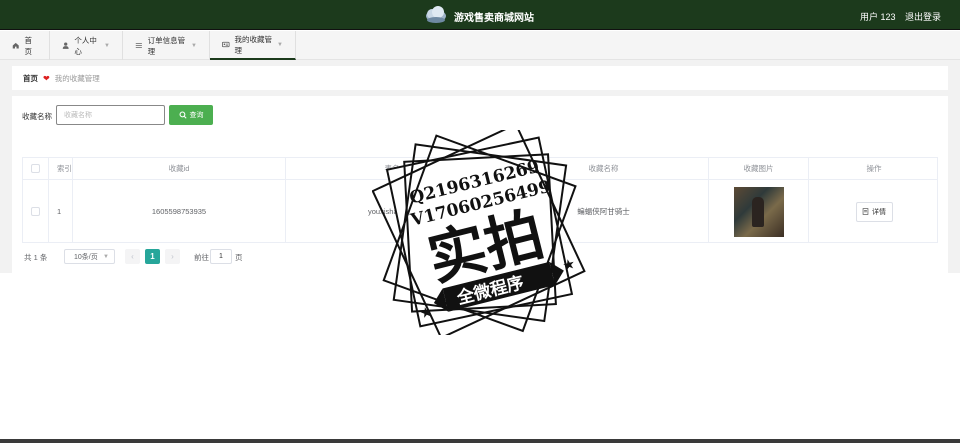 The width and height of the screenshot is (960, 443). What do you see at coordinates (179, 211) in the screenshot?
I see `row-favorite-id: 1605598753935` at bounding box center [179, 211].